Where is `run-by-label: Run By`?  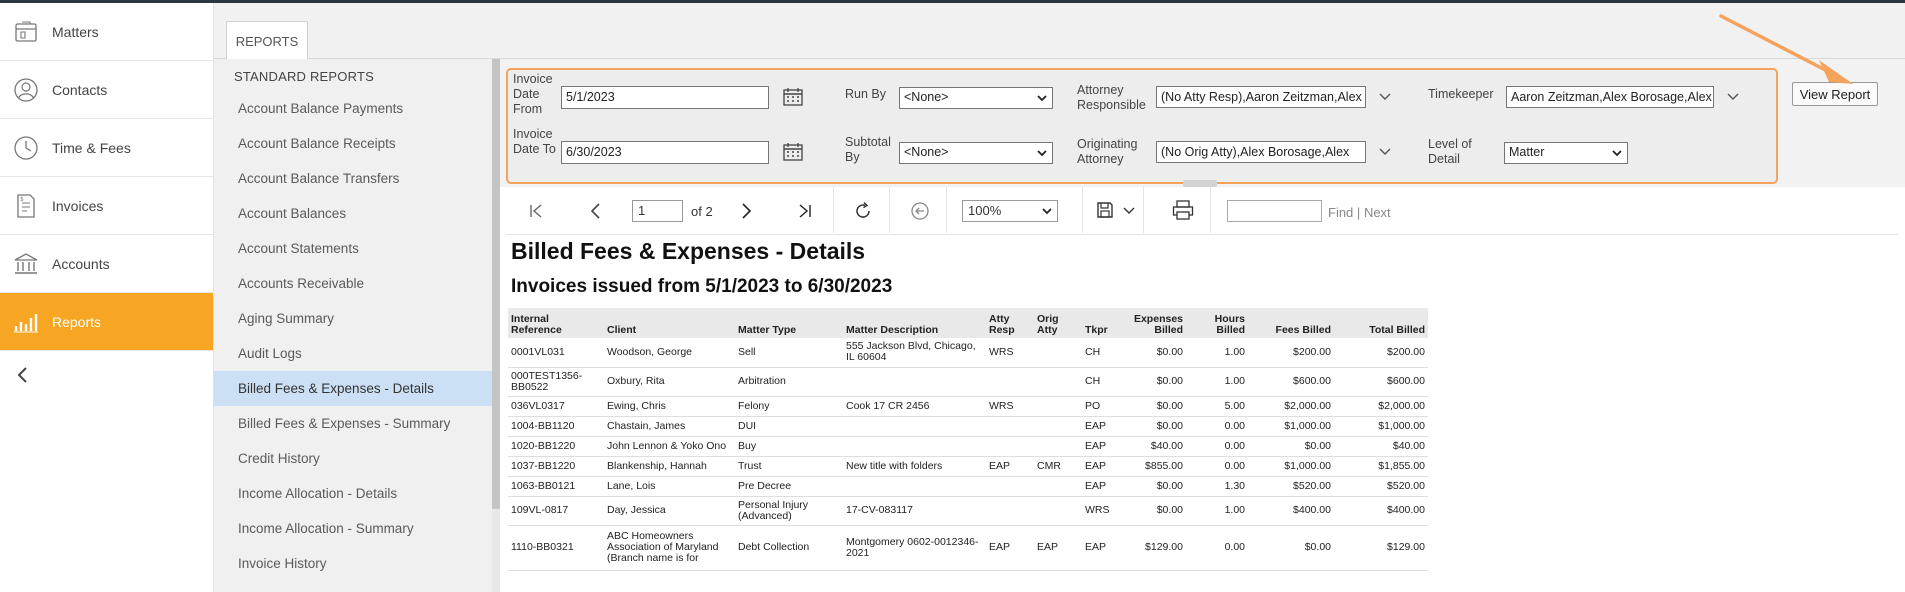
run-by-label: Run By is located at coordinates (865, 94).